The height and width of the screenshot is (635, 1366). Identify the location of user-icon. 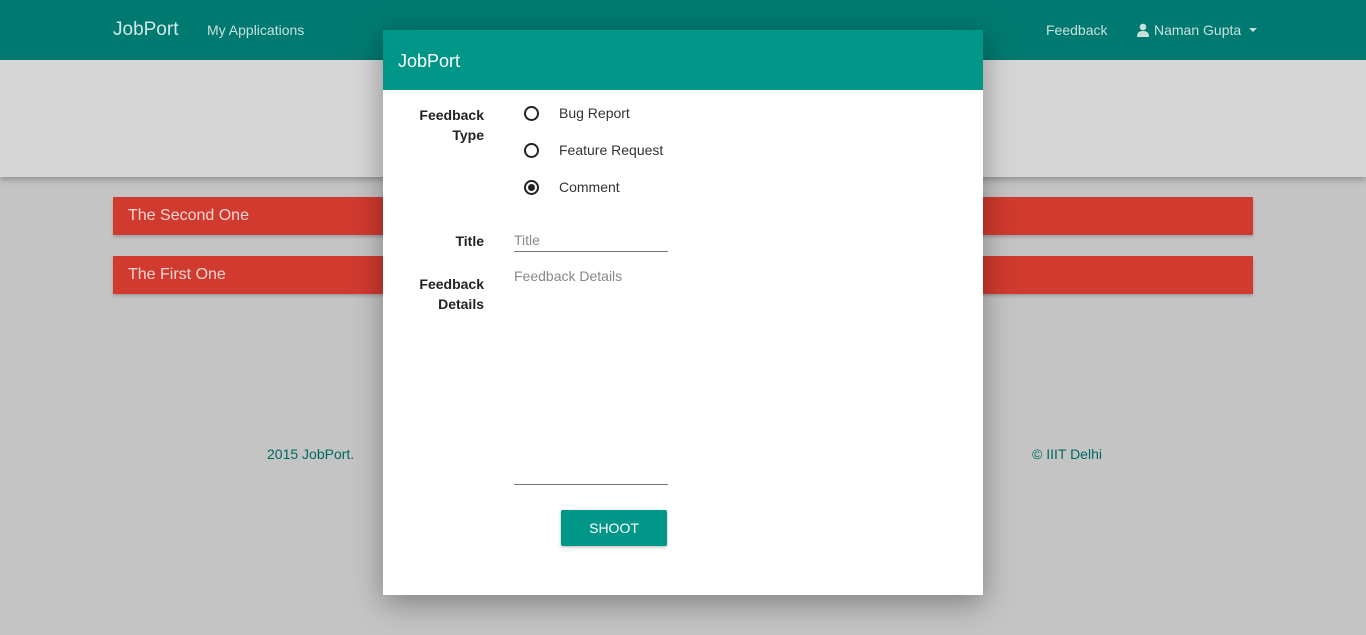
(1143, 30).